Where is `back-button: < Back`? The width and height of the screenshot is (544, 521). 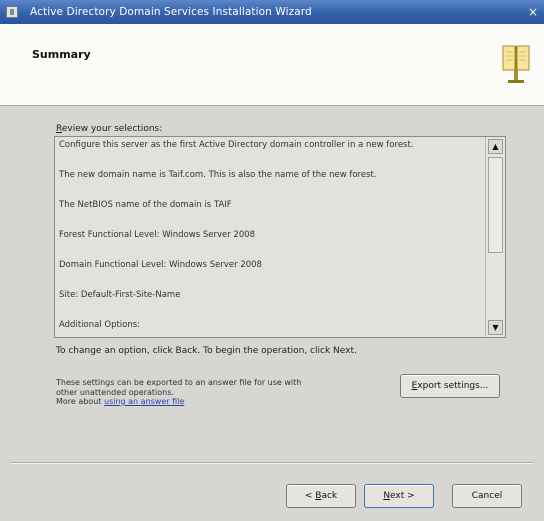 back-button: < Back is located at coordinates (321, 496).